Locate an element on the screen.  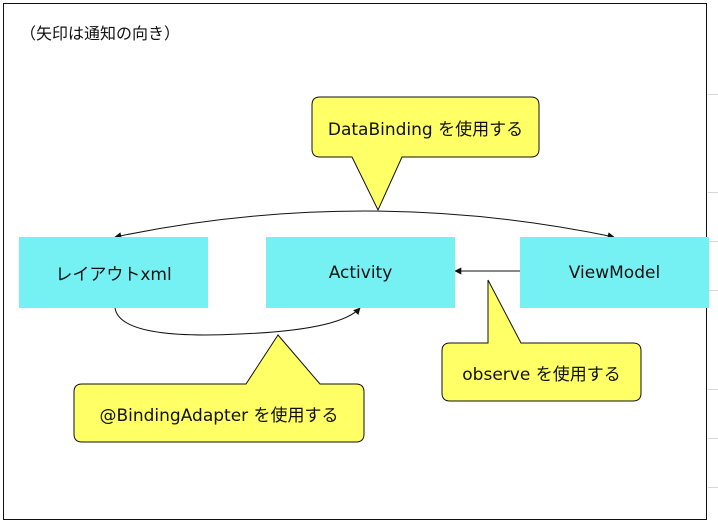
binding-adapter-arc is located at coordinates (237, 321).